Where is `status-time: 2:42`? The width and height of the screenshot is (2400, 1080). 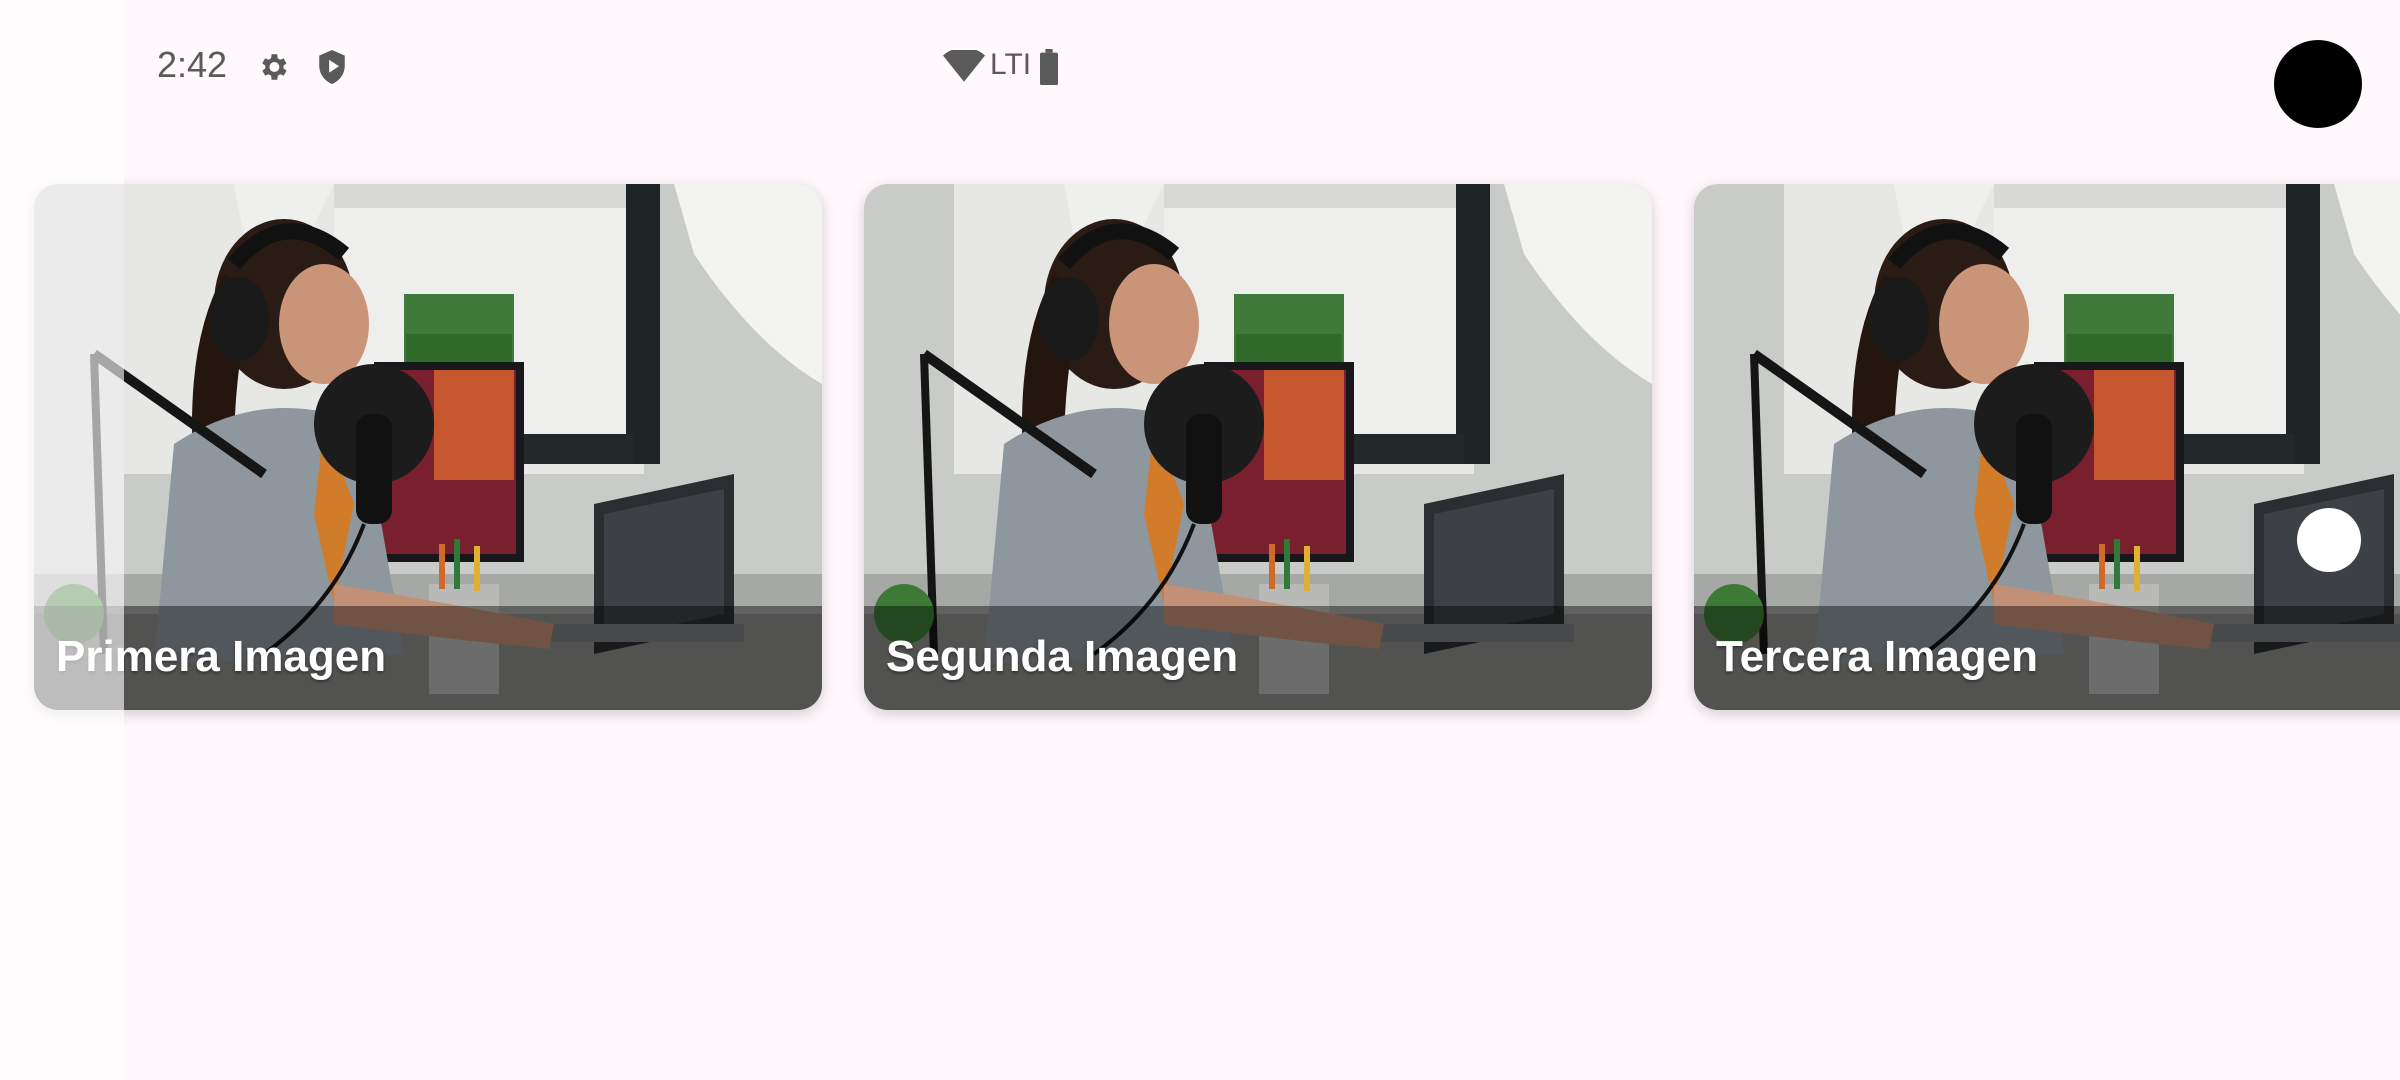
status-time: 2:42 is located at coordinates (192, 64).